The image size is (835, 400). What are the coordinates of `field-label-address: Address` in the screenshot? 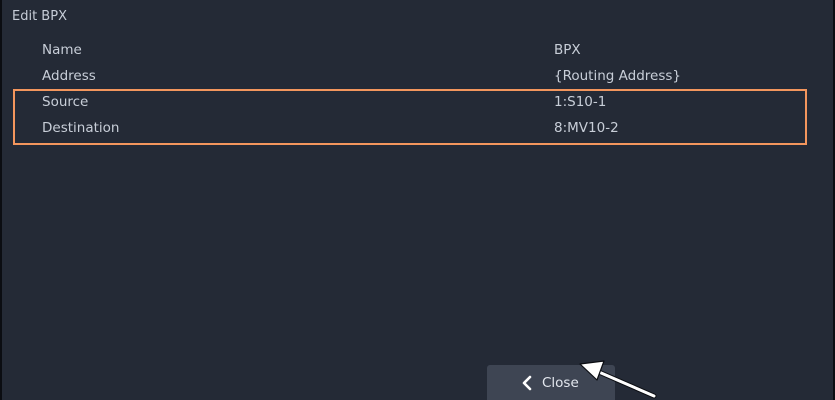 It's located at (69, 76).